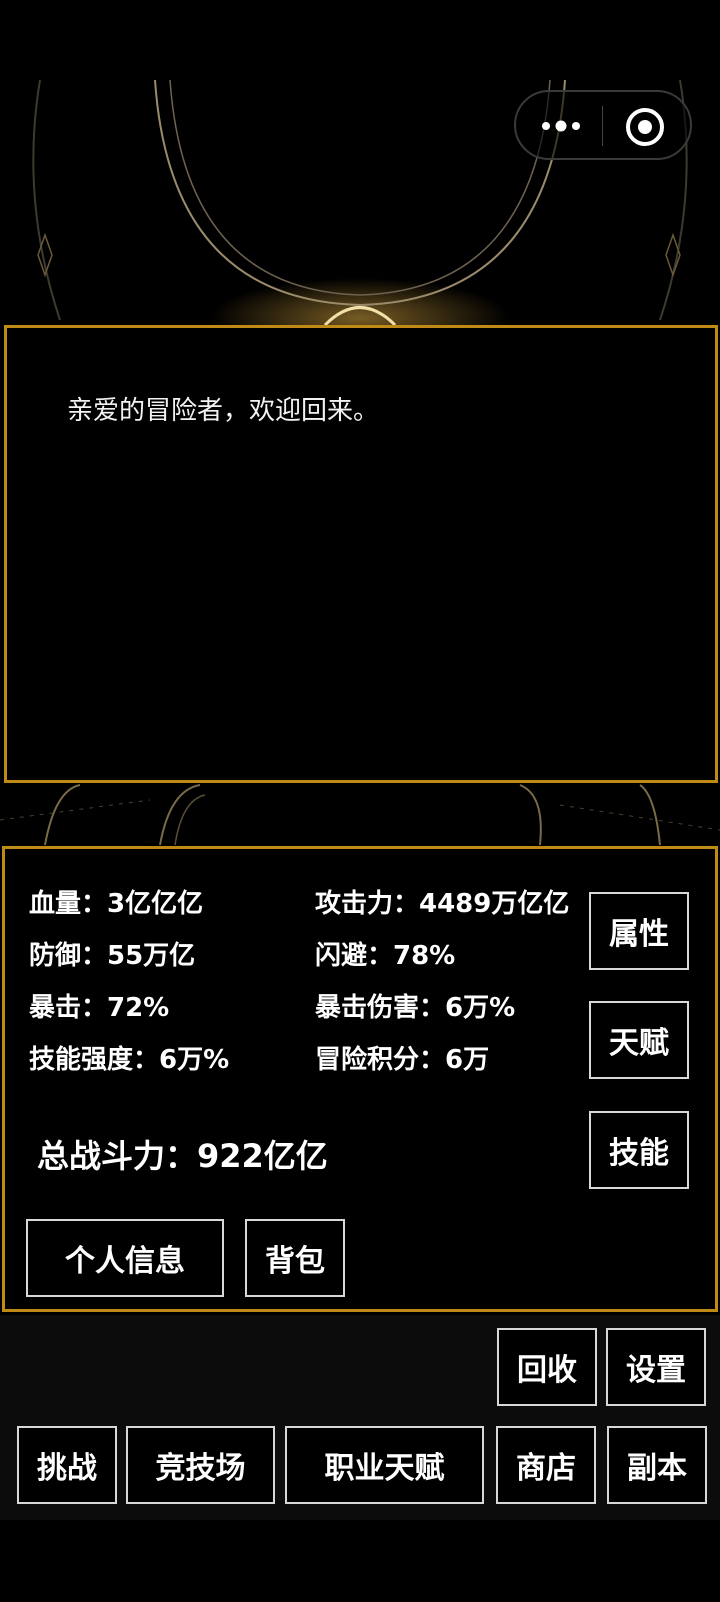 The width and height of the screenshot is (720, 1602). I want to click on more-dots-icon, so click(561, 126).